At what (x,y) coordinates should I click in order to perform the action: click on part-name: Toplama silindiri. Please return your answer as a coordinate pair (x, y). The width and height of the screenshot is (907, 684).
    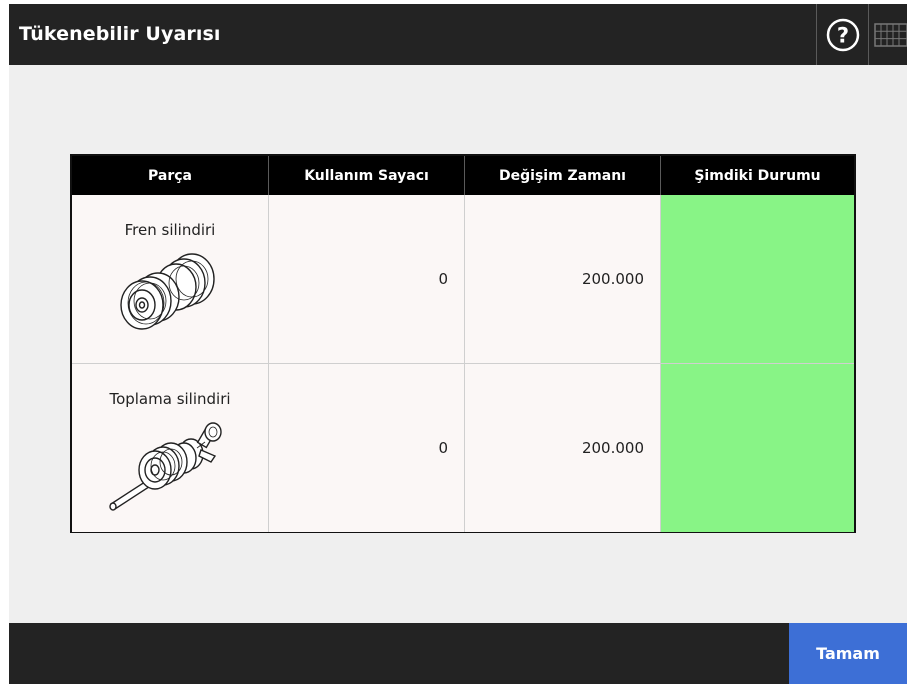
    Looking at the image, I should click on (170, 399).